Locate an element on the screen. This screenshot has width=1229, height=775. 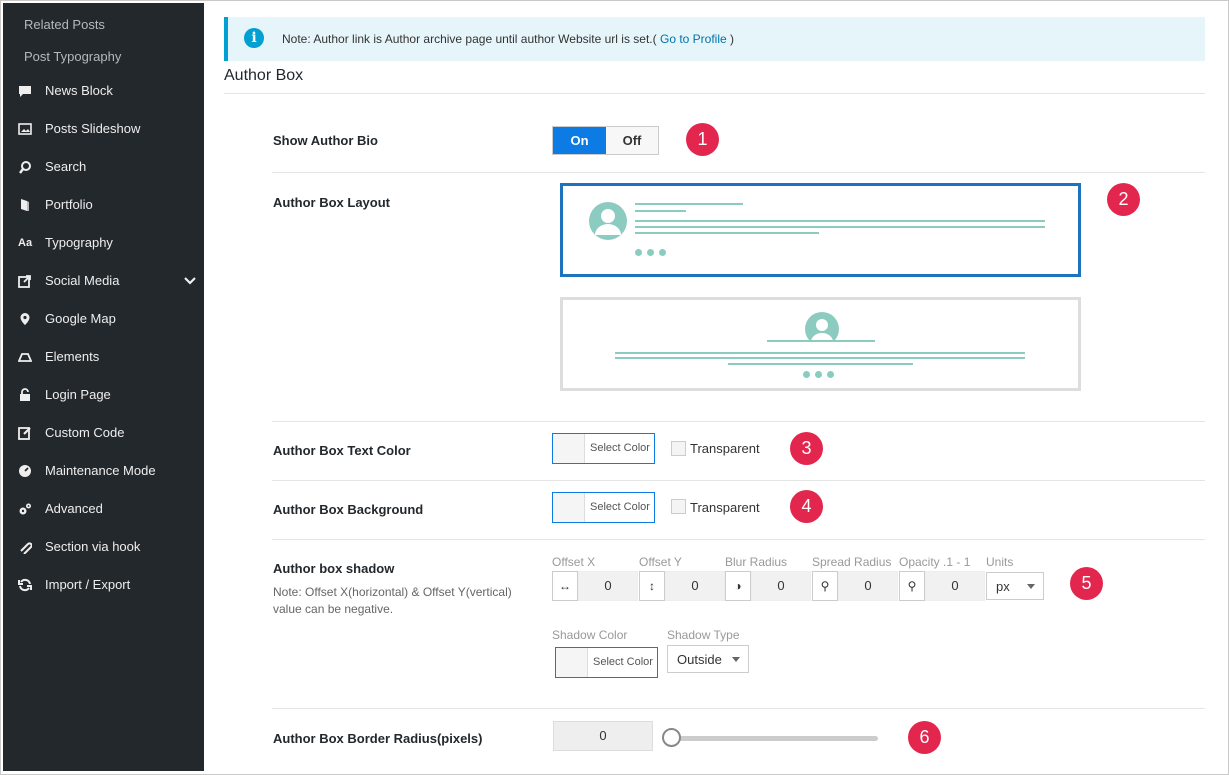
sidebar-item-label: Portfolio is located at coordinates (69, 204).